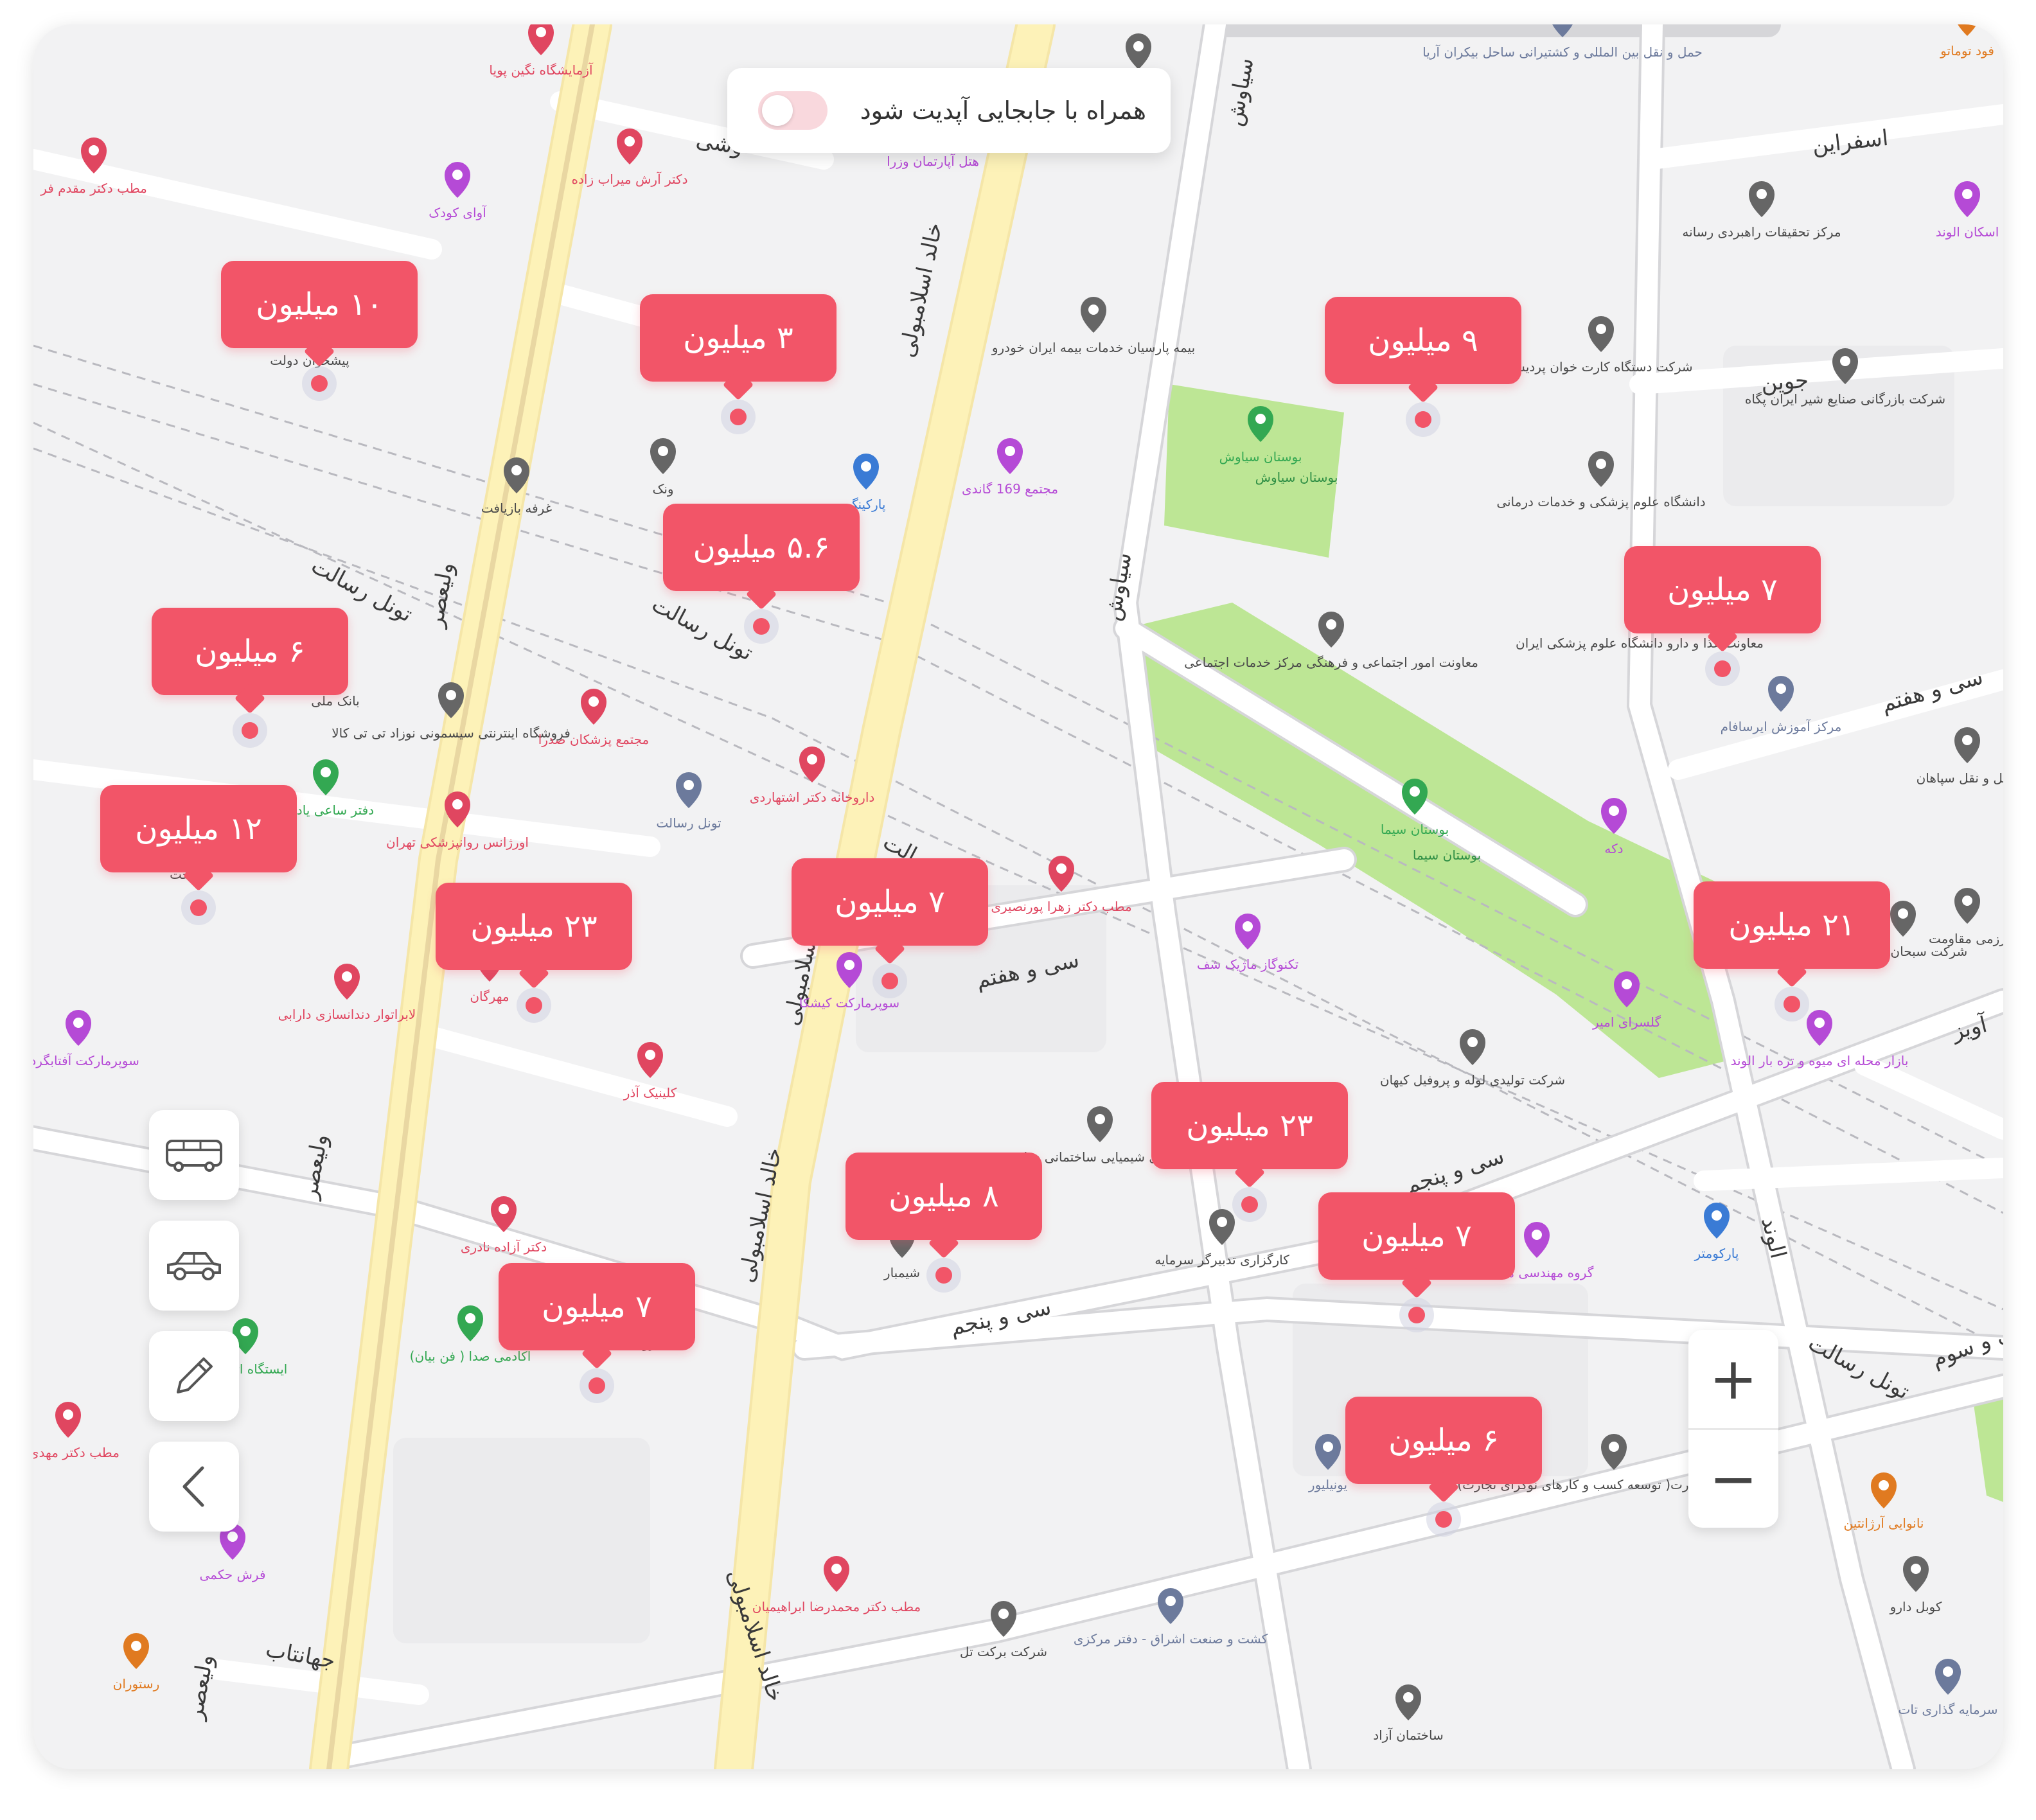 The height and width of the screenshot is (1820, 2036). What do you see at coordinates (1010, 489) in the screenshot?
I see `poi-label: مجتمع 169 گاندی` at bounding box center [1010, 489].